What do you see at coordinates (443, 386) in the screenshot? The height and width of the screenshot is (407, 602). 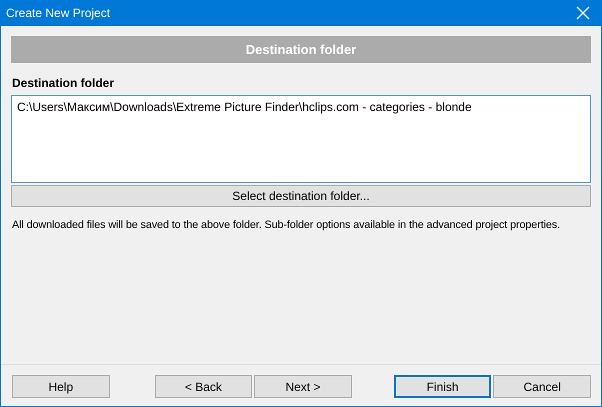 I see `dialog-button: Finish` at bounding box center [443, 386].